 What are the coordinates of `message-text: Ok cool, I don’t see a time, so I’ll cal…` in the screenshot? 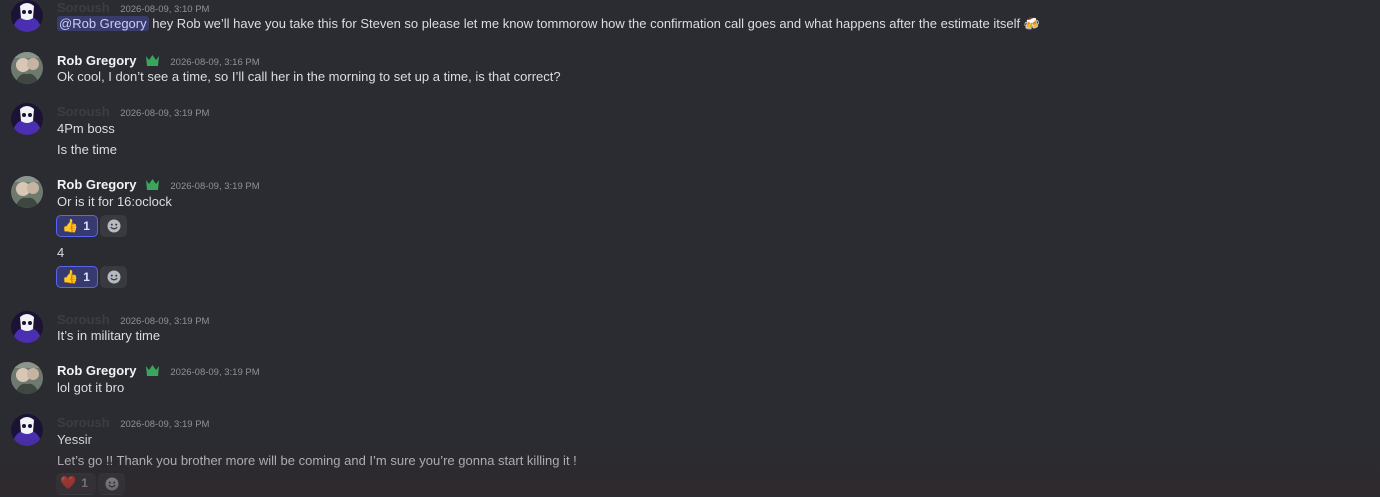 It's located at (309, 76).